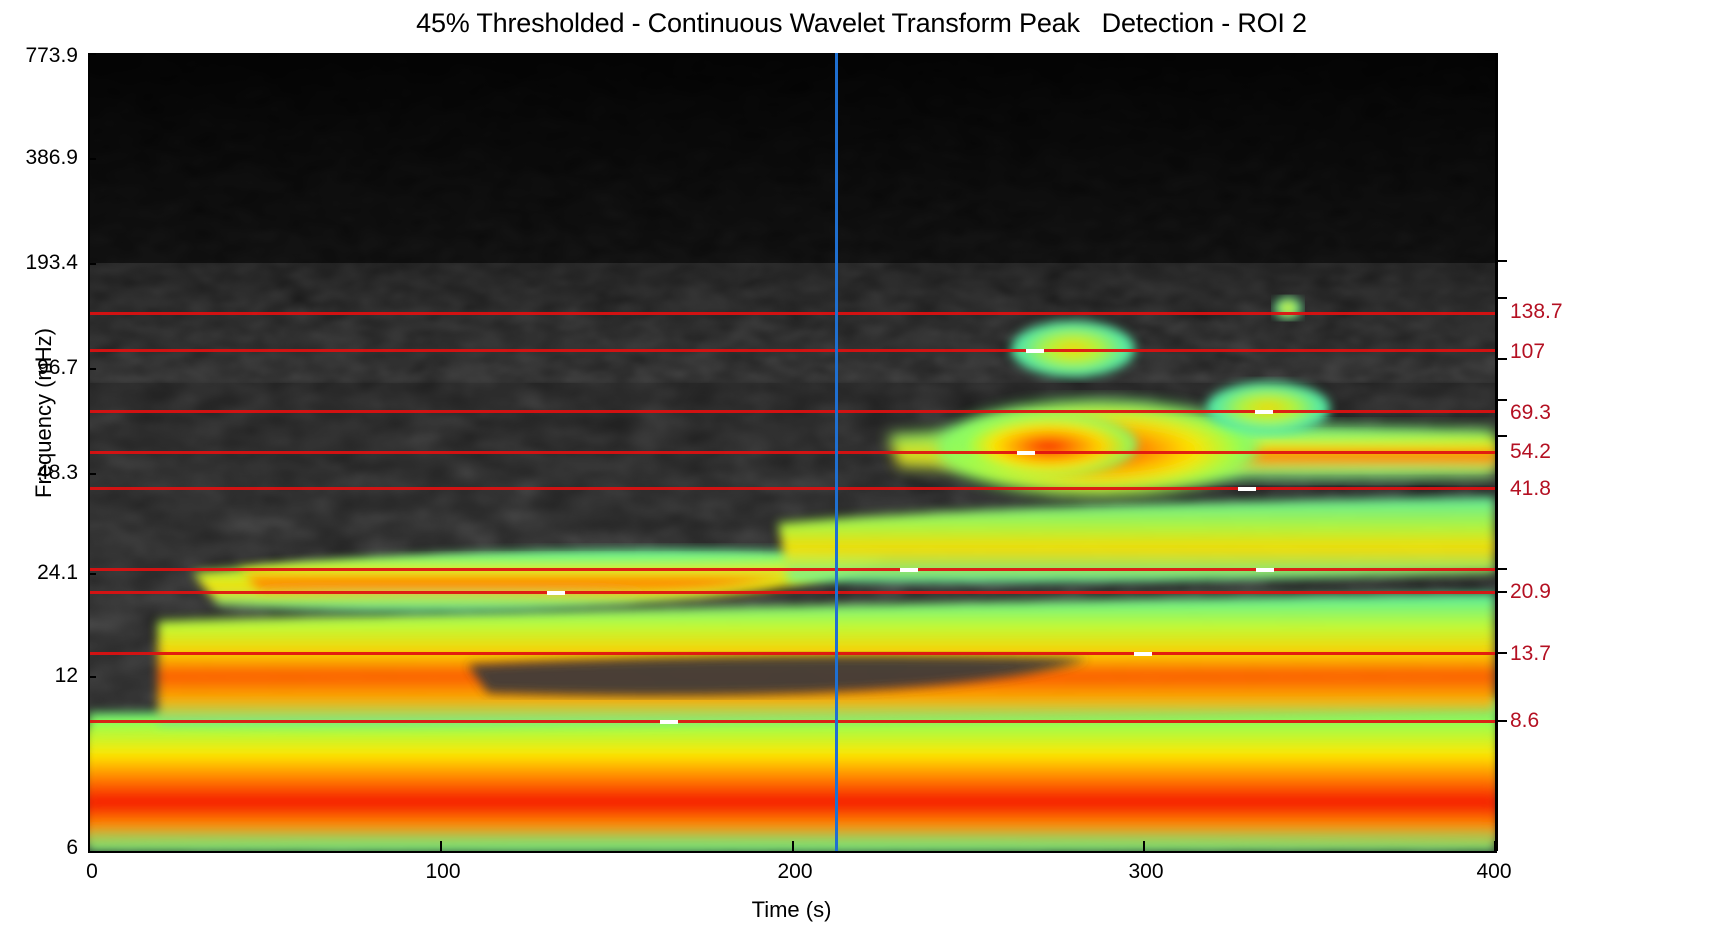  Describe the element at coordinates (51, 157) in the screenshot. I see `ytick-label-386.9: 386.9` at that location.